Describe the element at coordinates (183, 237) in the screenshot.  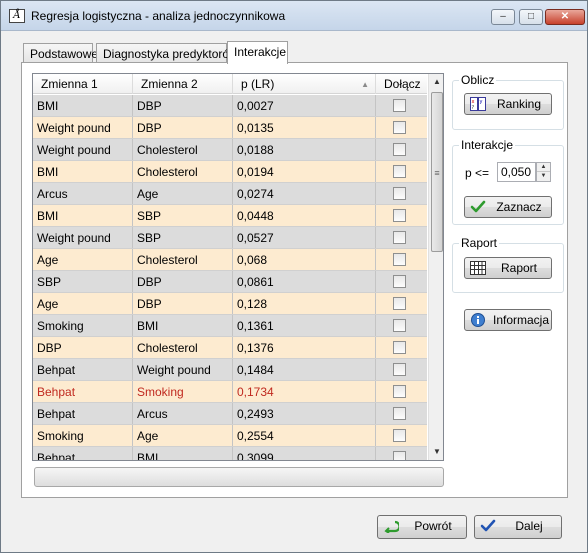
I see `cell-zmienna-2: SBP` at that location.